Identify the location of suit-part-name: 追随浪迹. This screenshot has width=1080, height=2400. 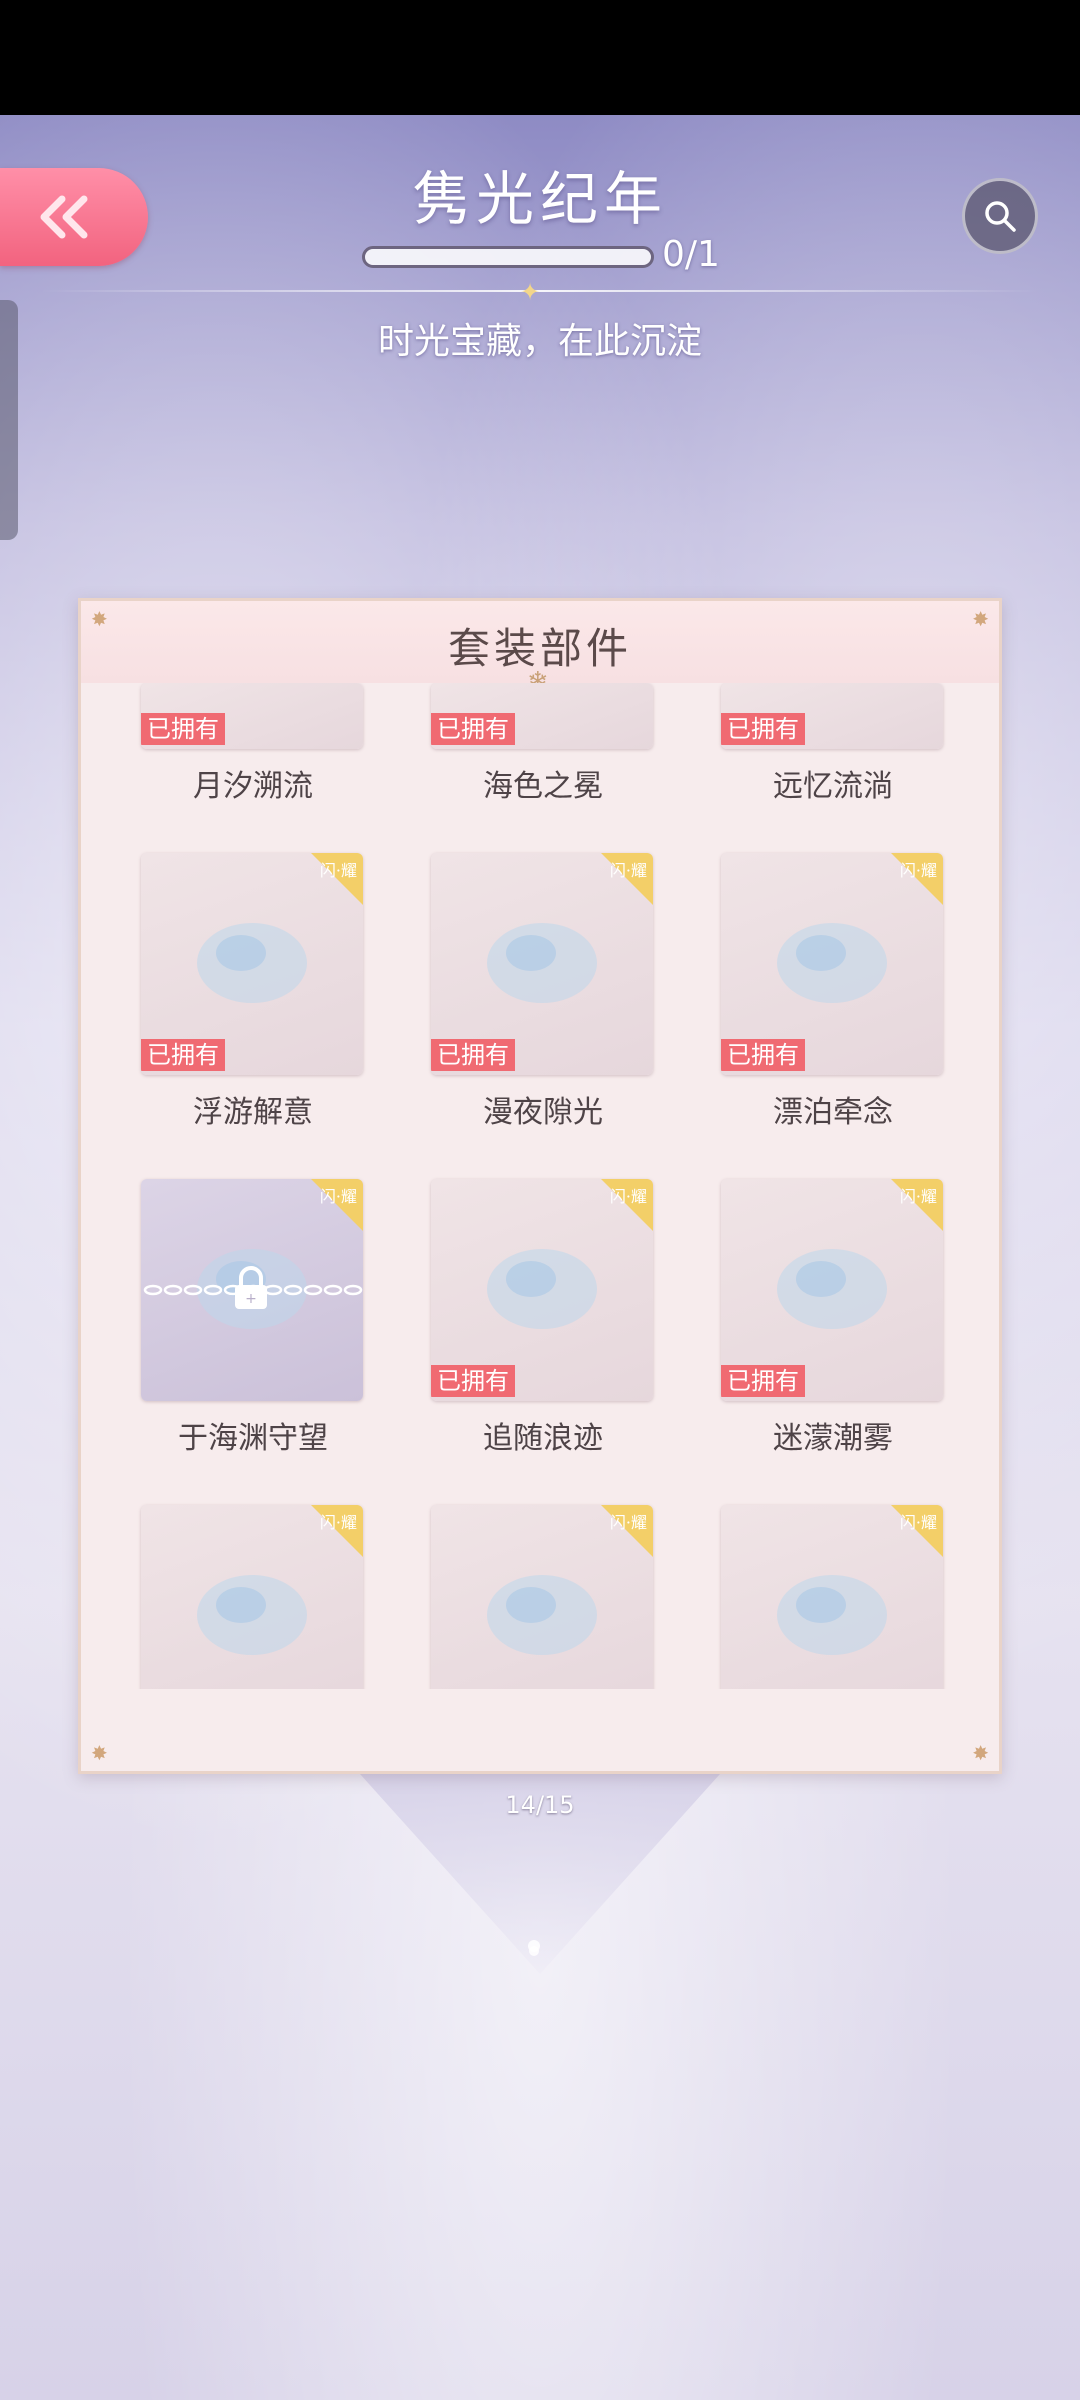
(543, 1438).